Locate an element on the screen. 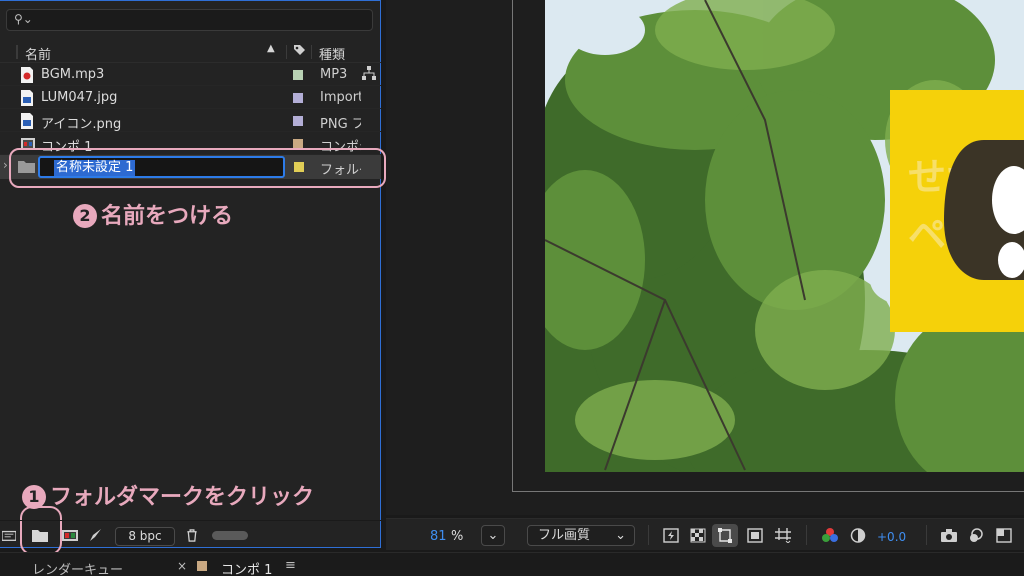  item-type: PNG フ is located at coordinates (340, 124).